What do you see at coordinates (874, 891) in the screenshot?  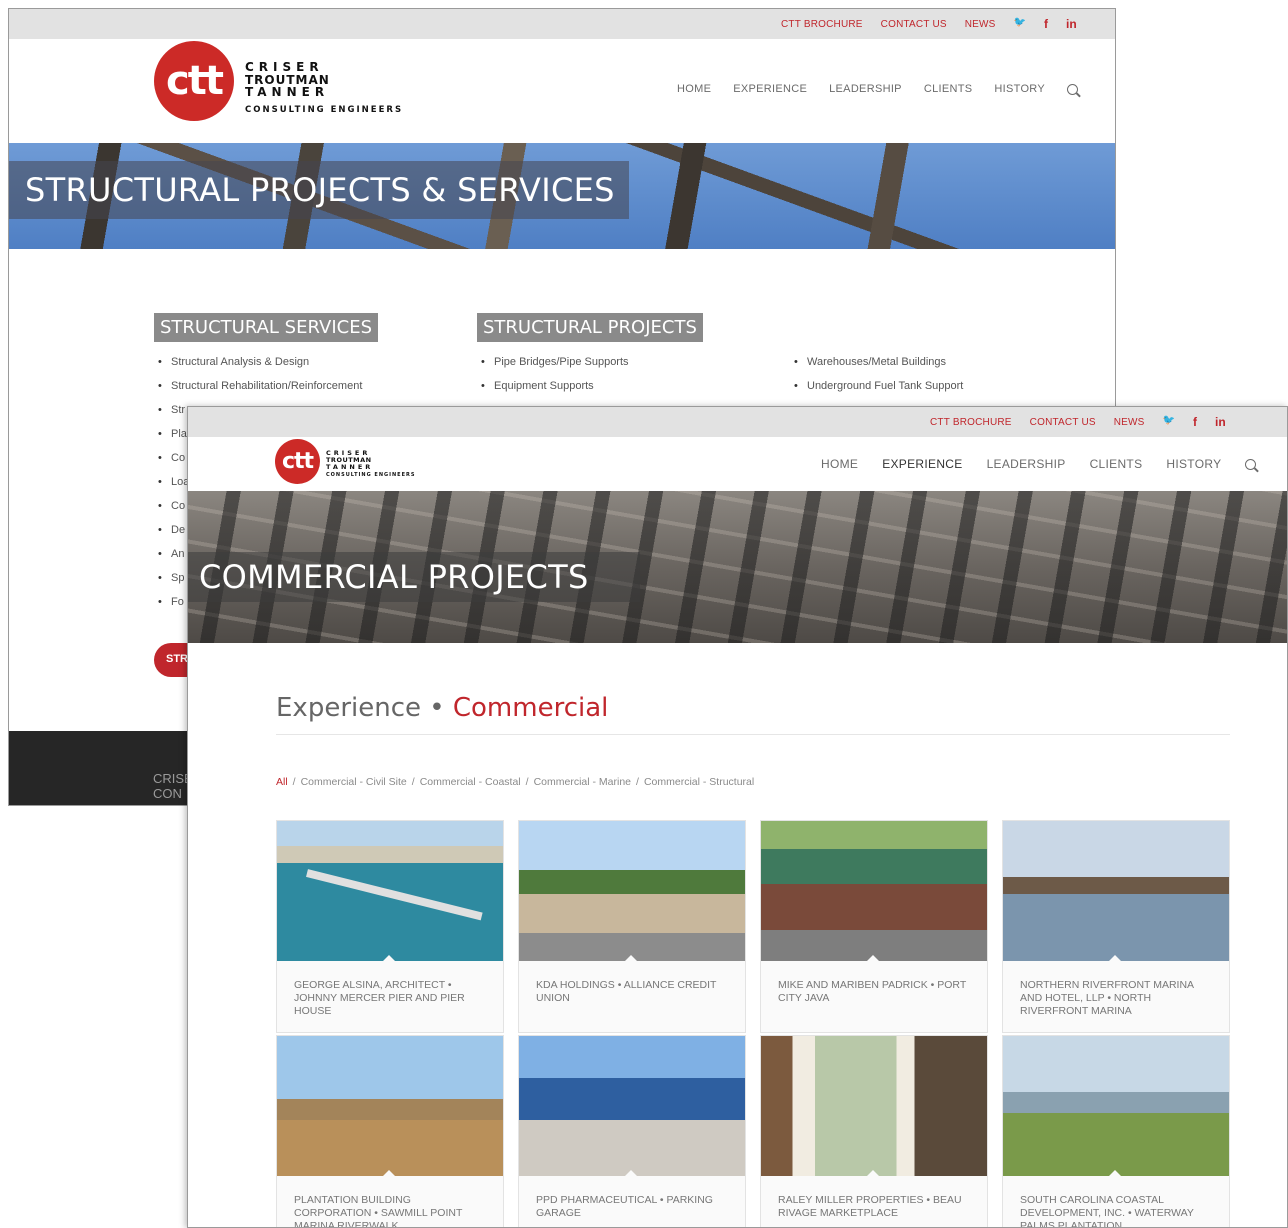 I see `project-photo-coffee-shop` at bounding box center [874, 891].